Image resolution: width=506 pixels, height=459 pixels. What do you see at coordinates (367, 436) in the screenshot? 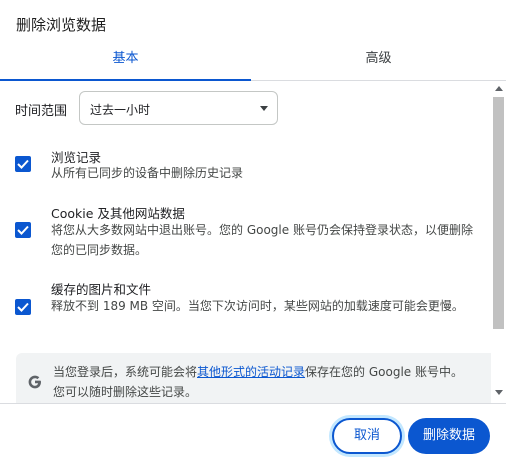
I see `cancel-button: 取消` at bounding box center [367, 436].